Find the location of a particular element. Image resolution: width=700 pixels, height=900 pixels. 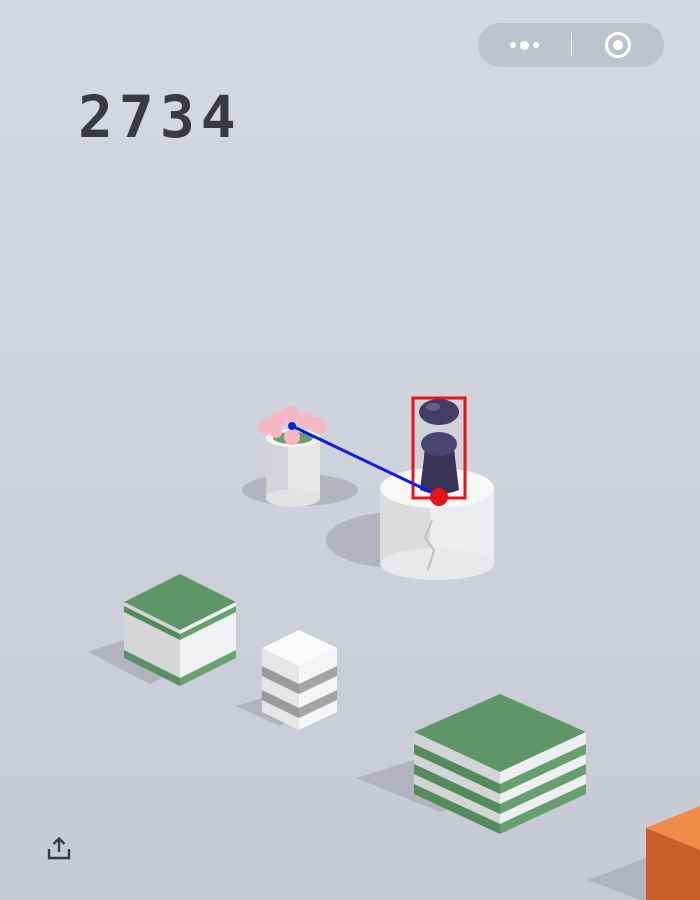

share-upload-icon is located at coordinates (59, 848).